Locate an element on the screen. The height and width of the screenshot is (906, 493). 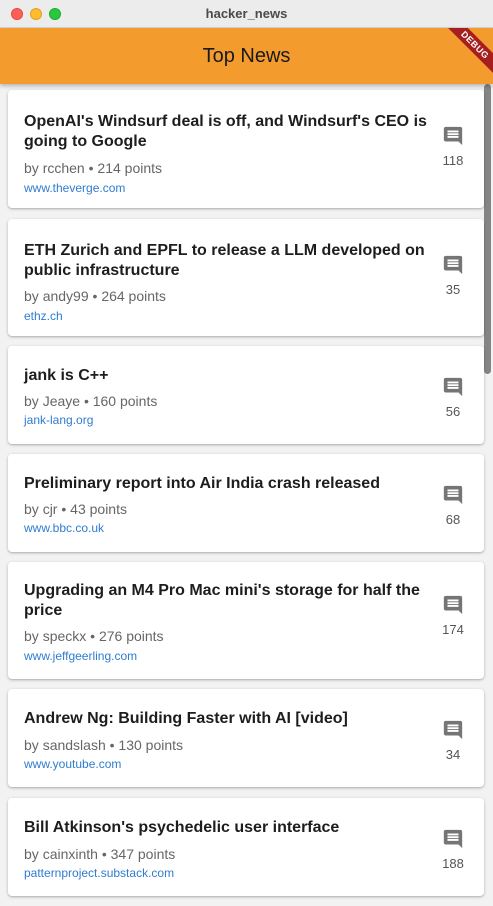
comments-button: 188 is located at coordinates (453, 850).